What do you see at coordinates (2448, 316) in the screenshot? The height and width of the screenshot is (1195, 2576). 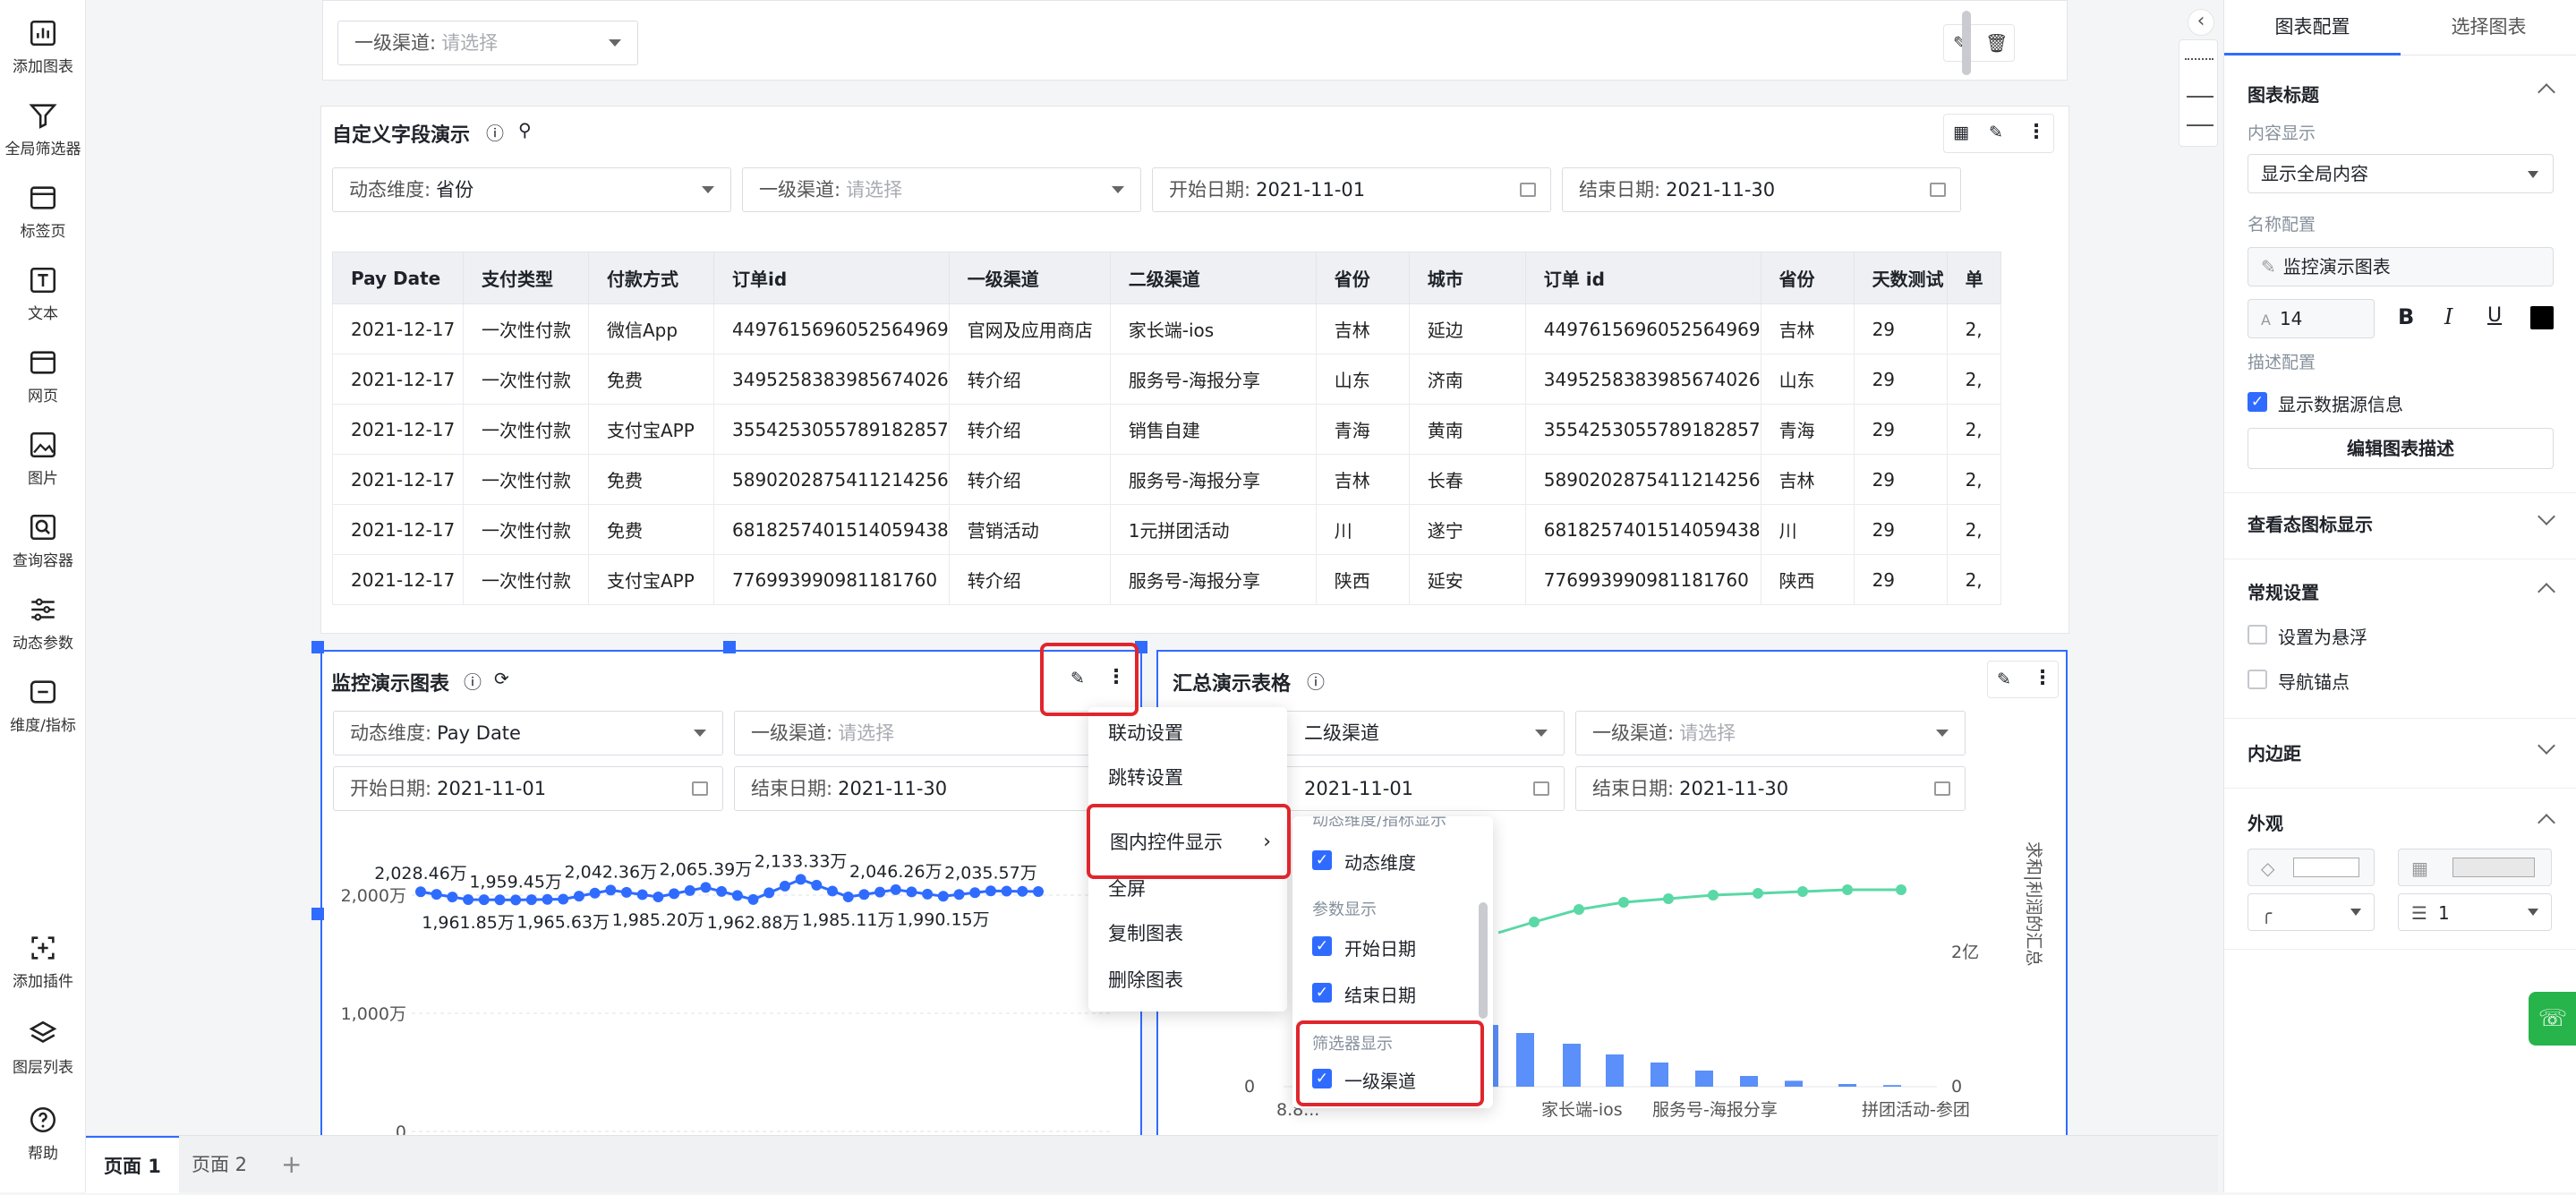 I see `italic-icon: I` at bounding box center [2448, 316].